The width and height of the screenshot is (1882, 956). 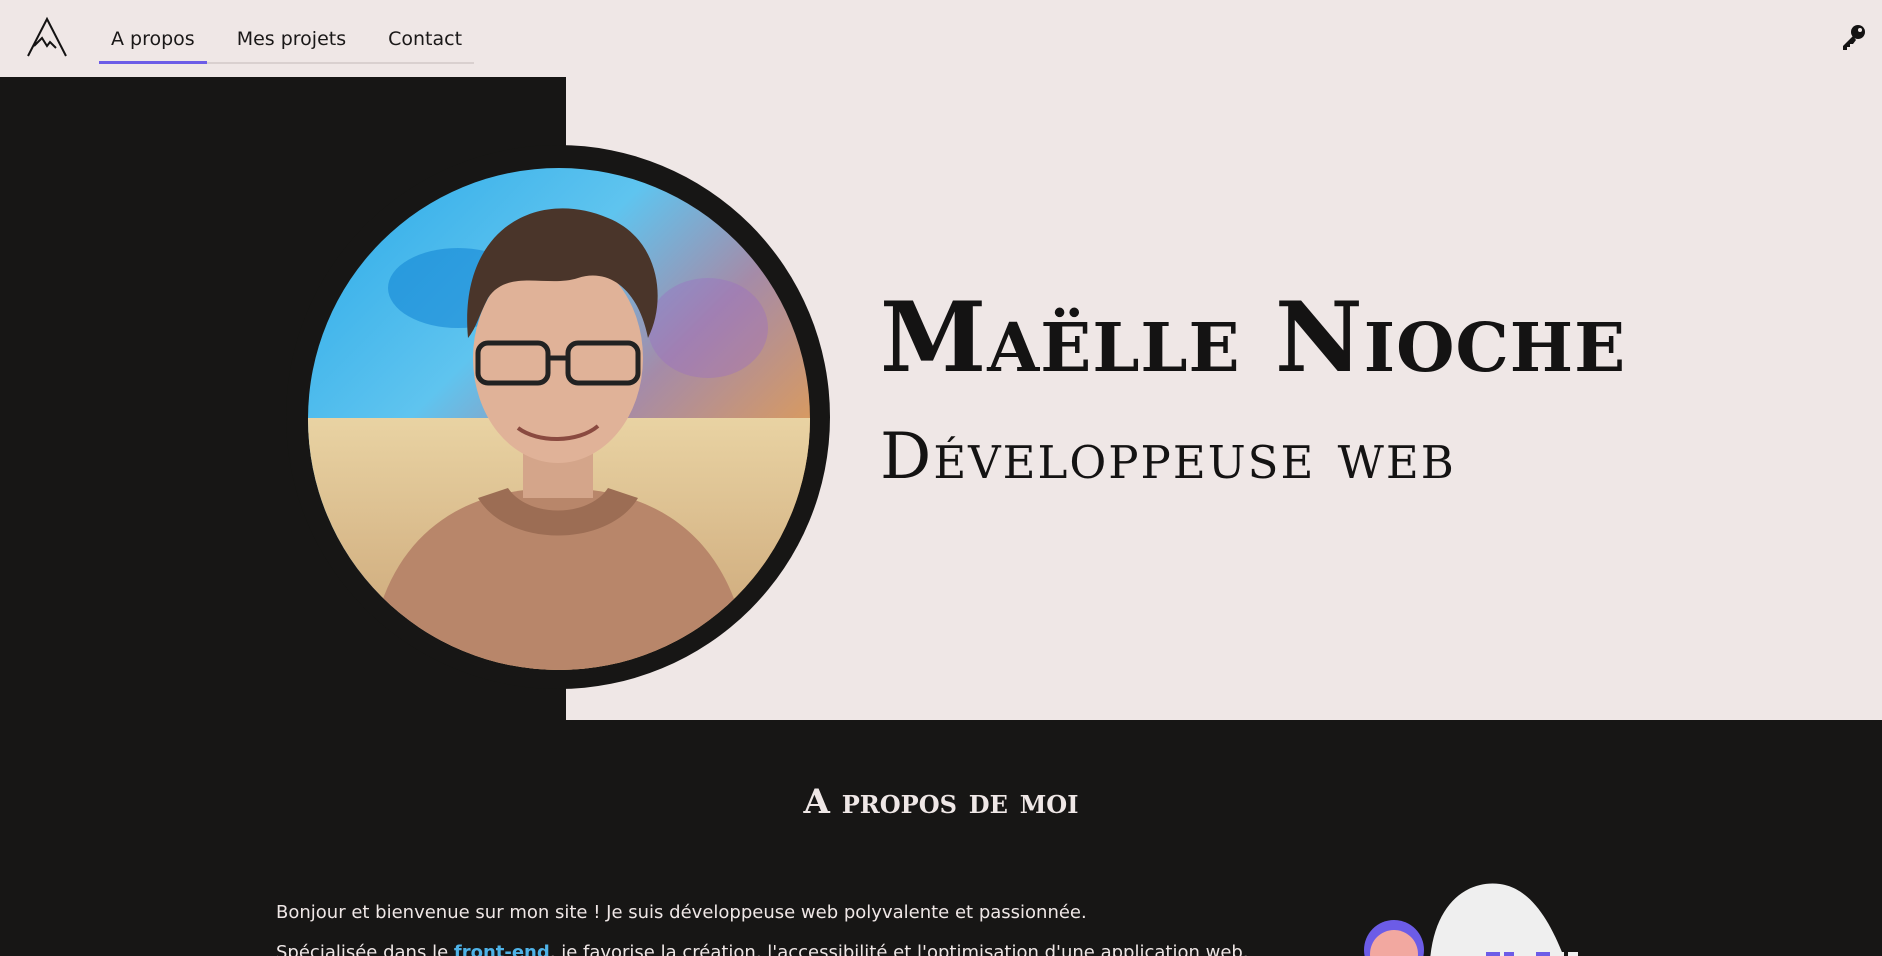 I want to click on front-end-link: front-end, so click(x=502, y=949).